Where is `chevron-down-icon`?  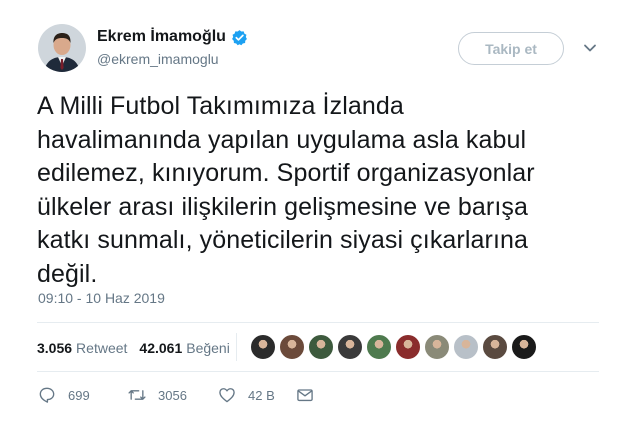 chevron-down-icon is located at coordinates (590, 48).